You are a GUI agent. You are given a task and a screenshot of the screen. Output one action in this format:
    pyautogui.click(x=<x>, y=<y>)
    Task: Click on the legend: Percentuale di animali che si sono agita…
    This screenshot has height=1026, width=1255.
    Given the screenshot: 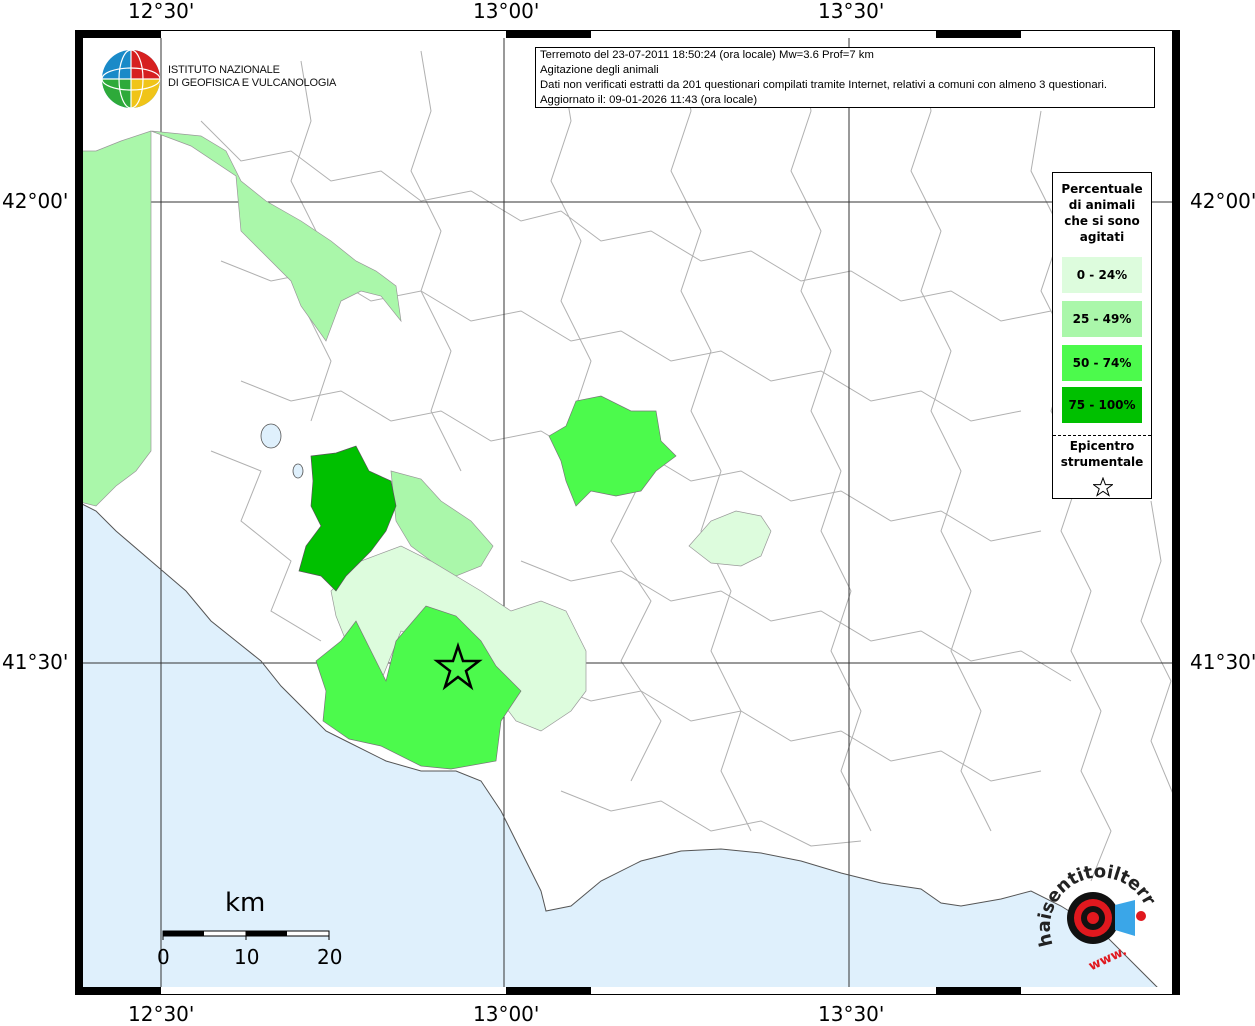 What is the action you would take?
    pyautogui.click(x=1102, y=335)
    